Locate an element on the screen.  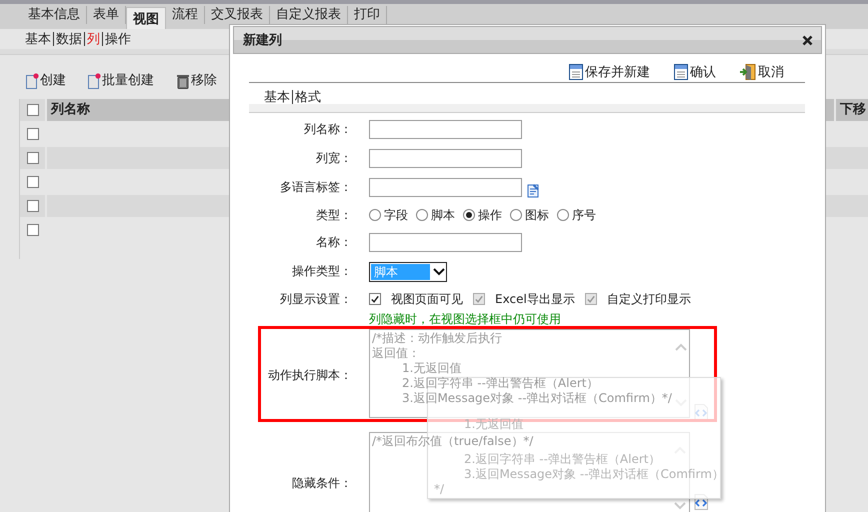
sub-tab: 数据 is located at coordinates (69, 39).